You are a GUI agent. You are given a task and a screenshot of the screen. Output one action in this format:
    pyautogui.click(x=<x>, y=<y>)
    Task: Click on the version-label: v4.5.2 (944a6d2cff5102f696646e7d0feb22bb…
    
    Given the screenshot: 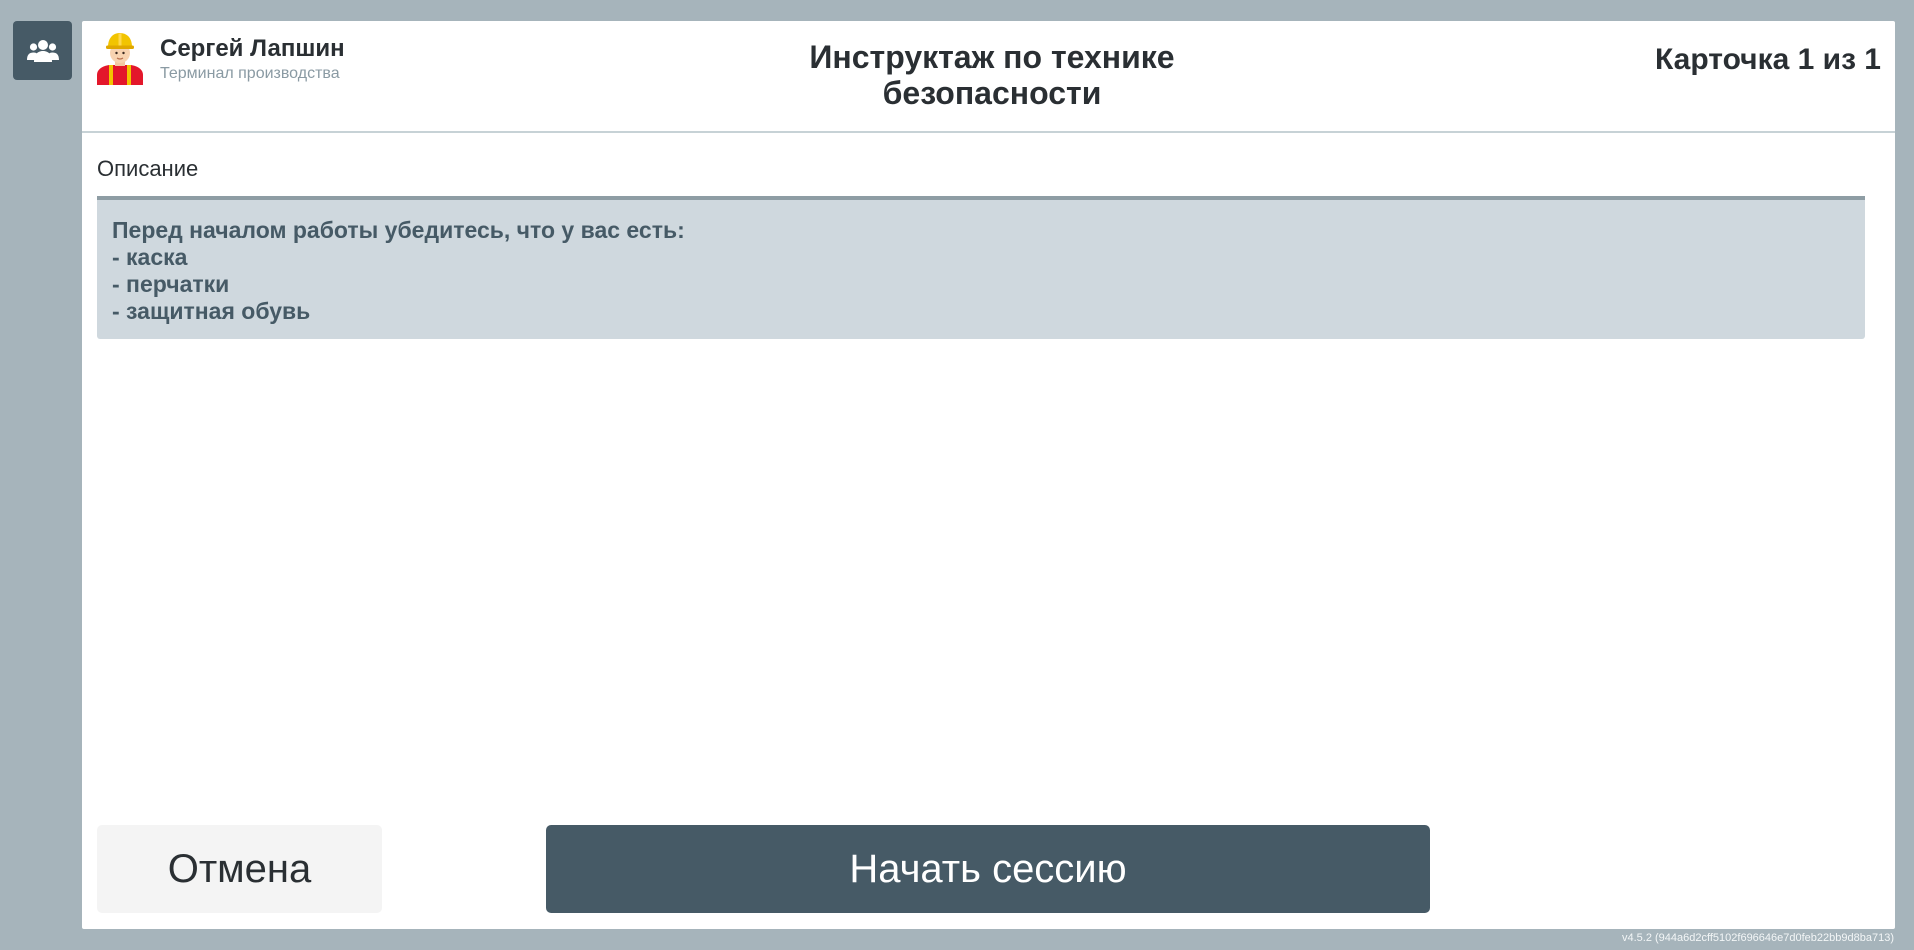 What is the action you would take?
    pyautogui.click(x=1758, y=938)
    